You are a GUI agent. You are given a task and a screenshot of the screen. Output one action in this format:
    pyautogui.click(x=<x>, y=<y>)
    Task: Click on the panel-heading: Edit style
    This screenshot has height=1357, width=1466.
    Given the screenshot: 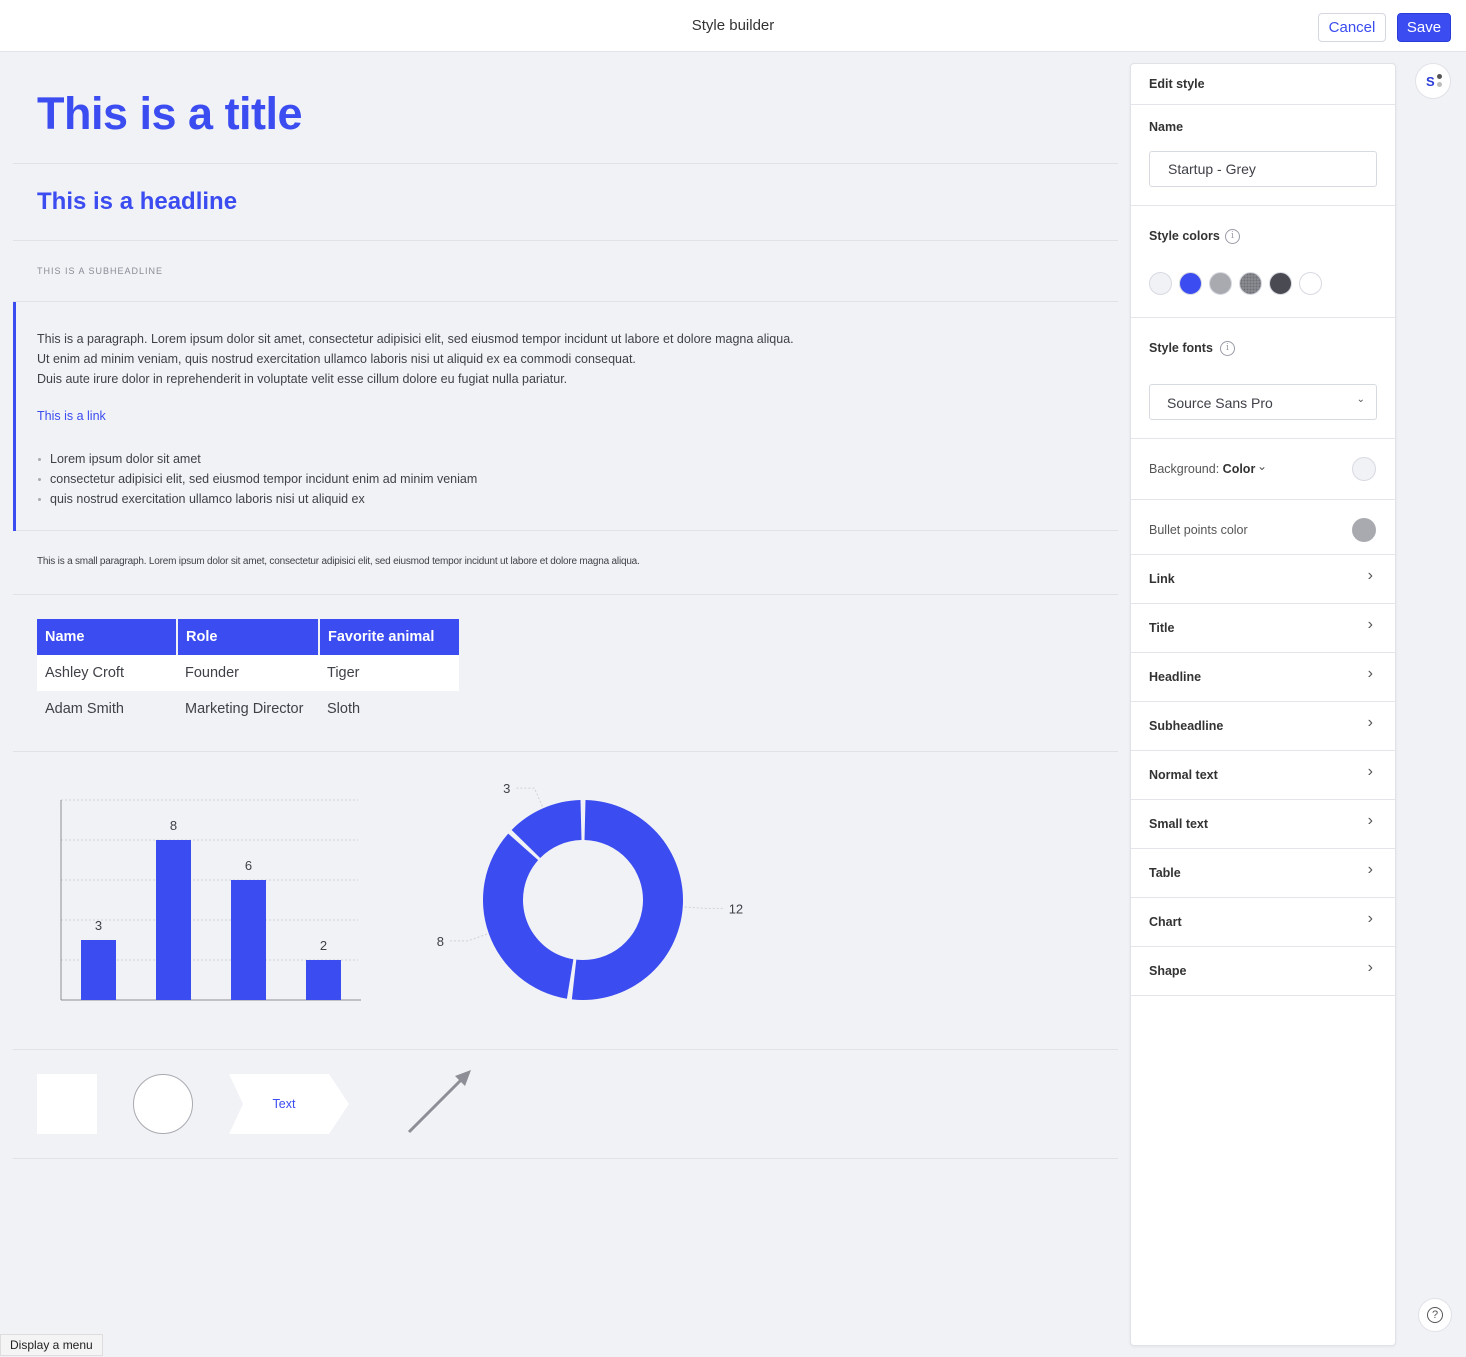 What is the action you would take?
    pyautogui.click(x=1177, y=84)
    